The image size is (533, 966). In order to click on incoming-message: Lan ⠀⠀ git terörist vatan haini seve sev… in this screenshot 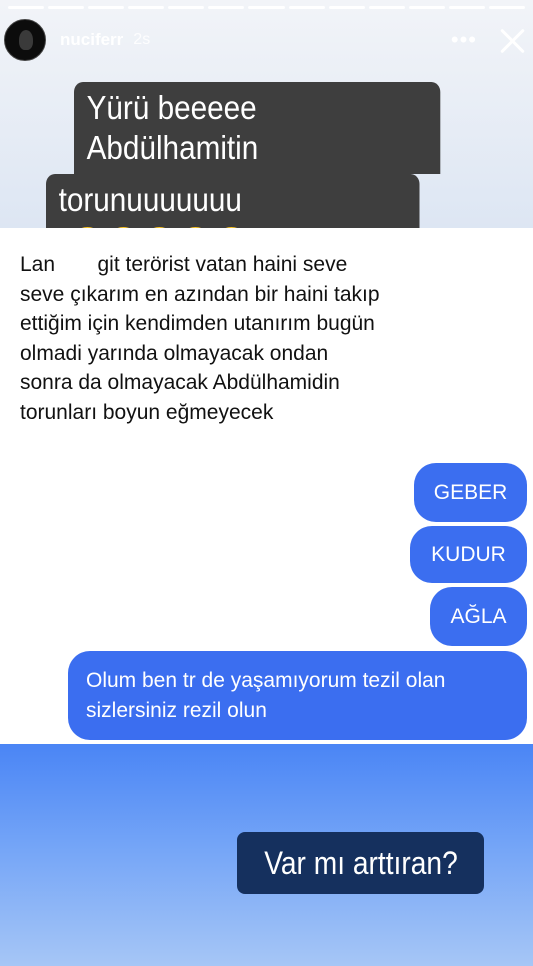, I will do `click(200, 338)`.